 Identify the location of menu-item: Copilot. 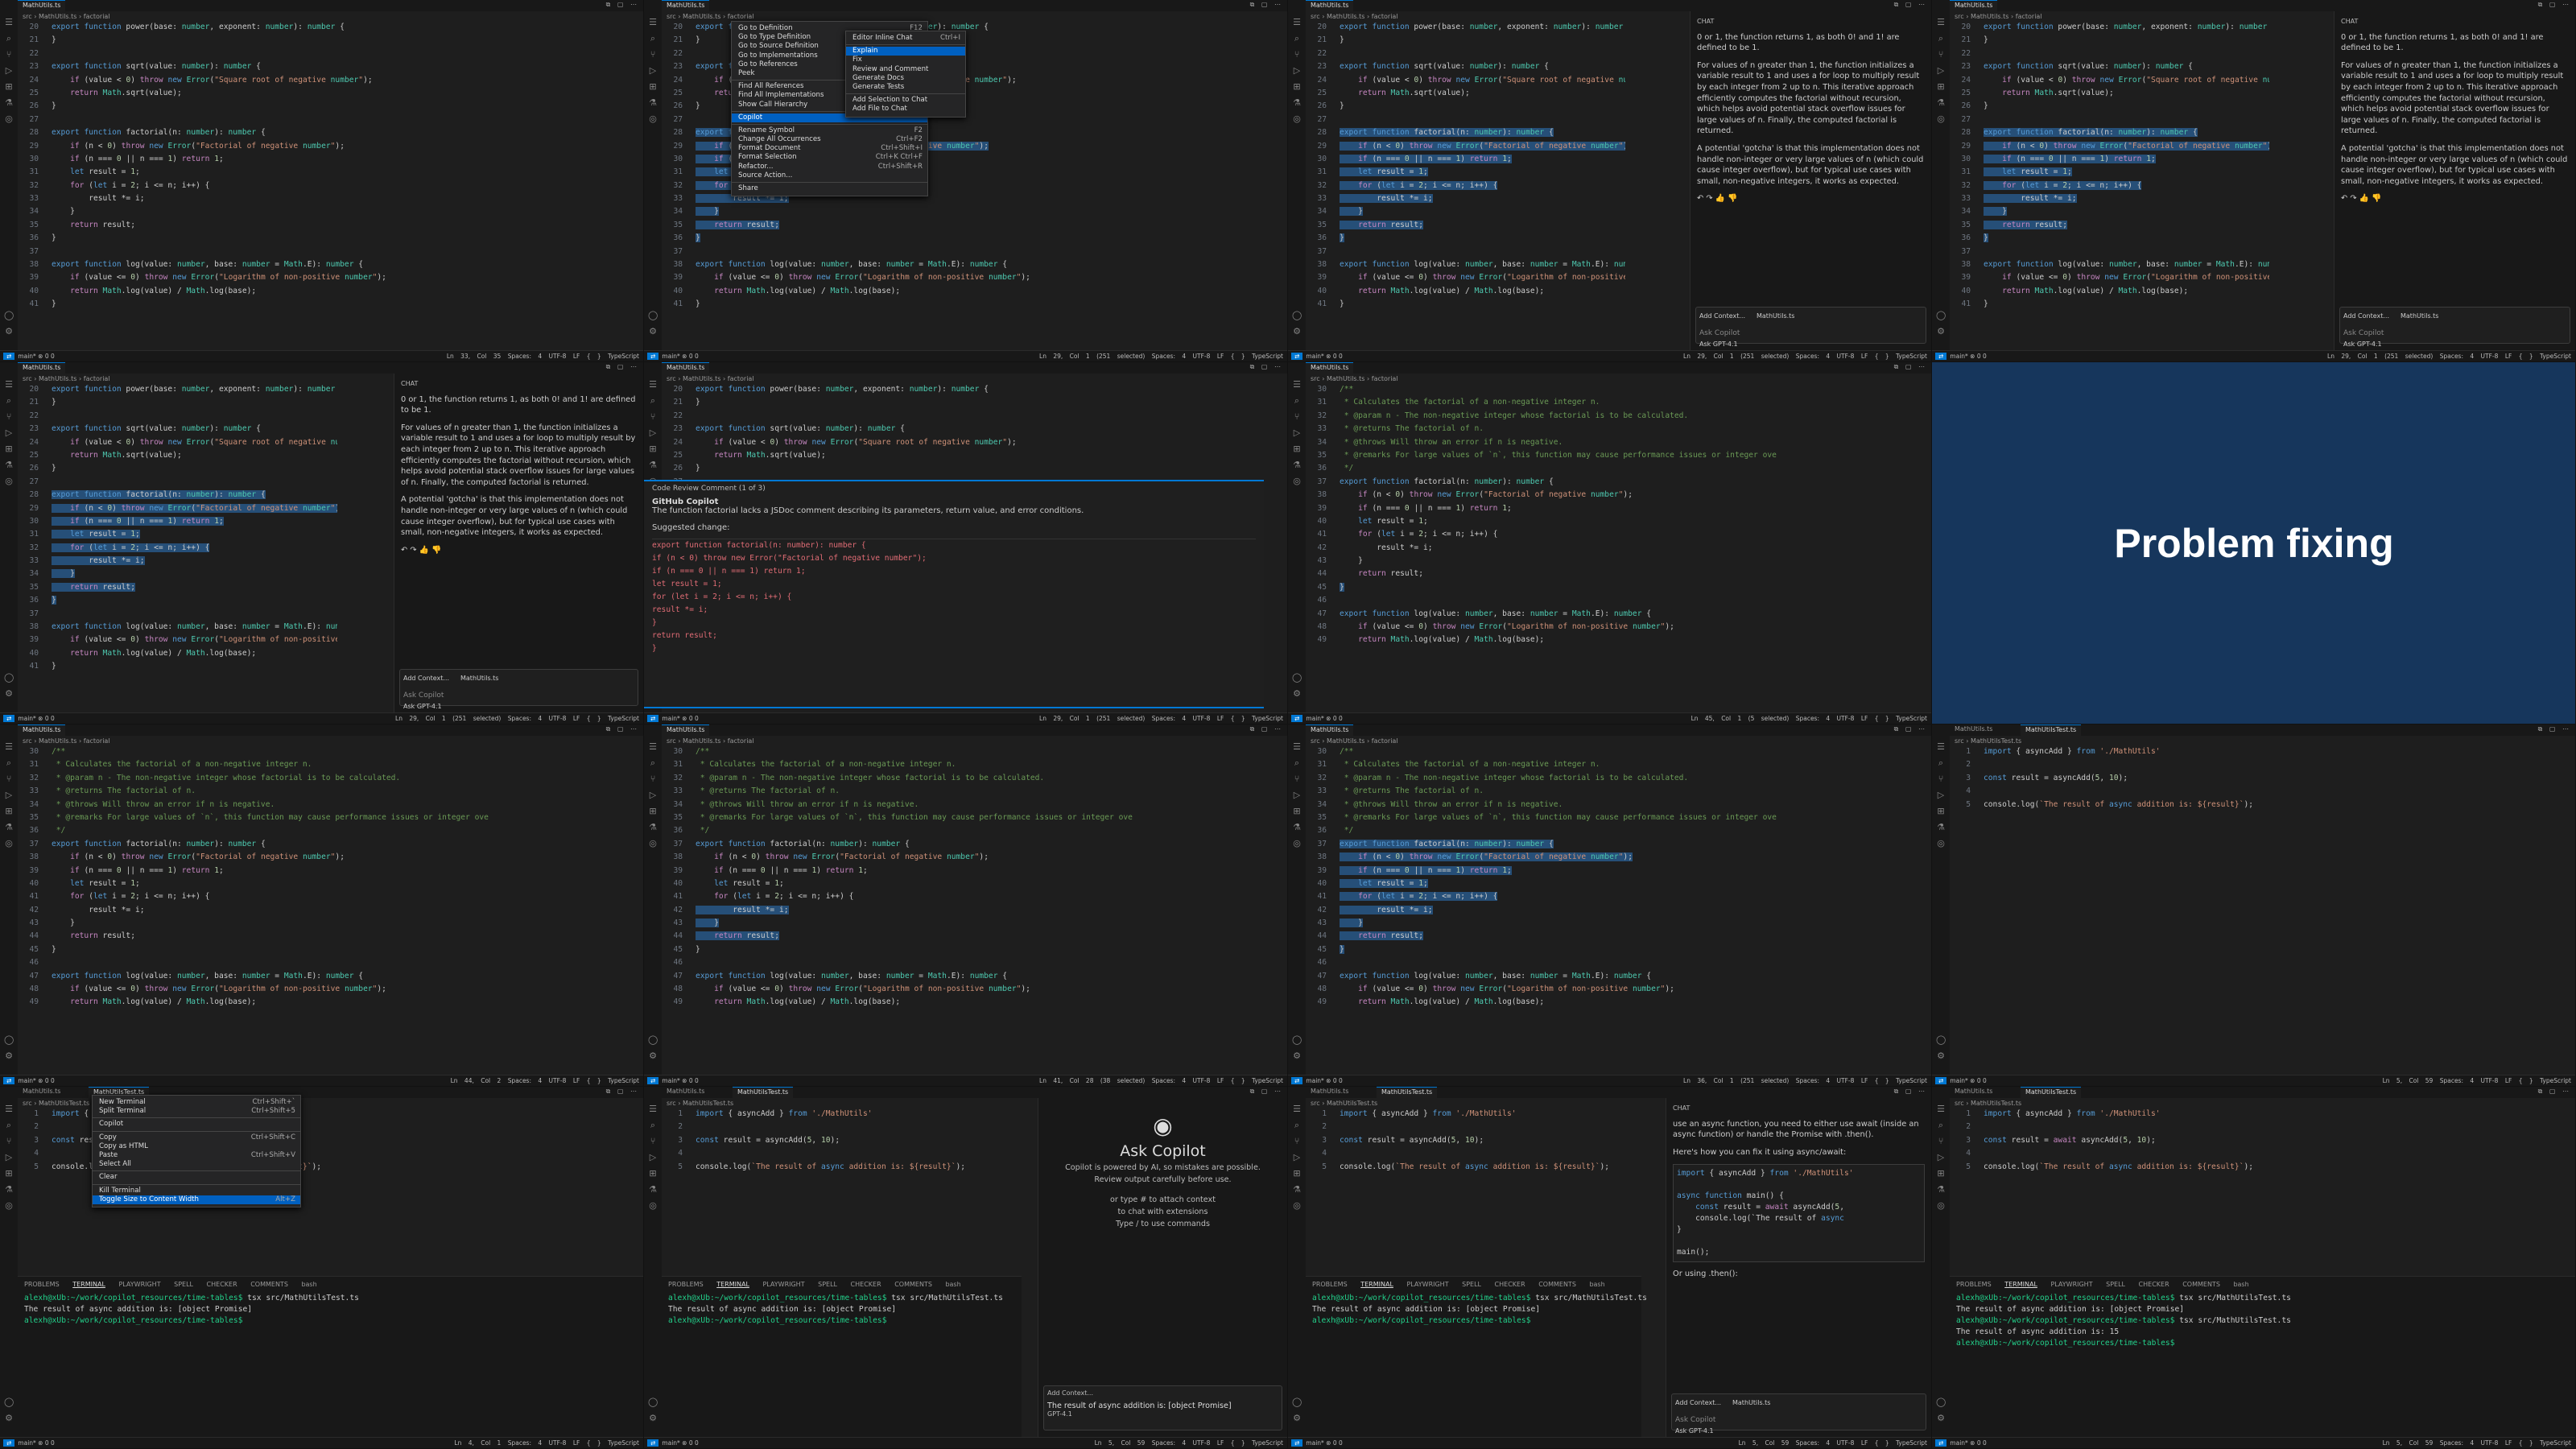
(196, 1124).